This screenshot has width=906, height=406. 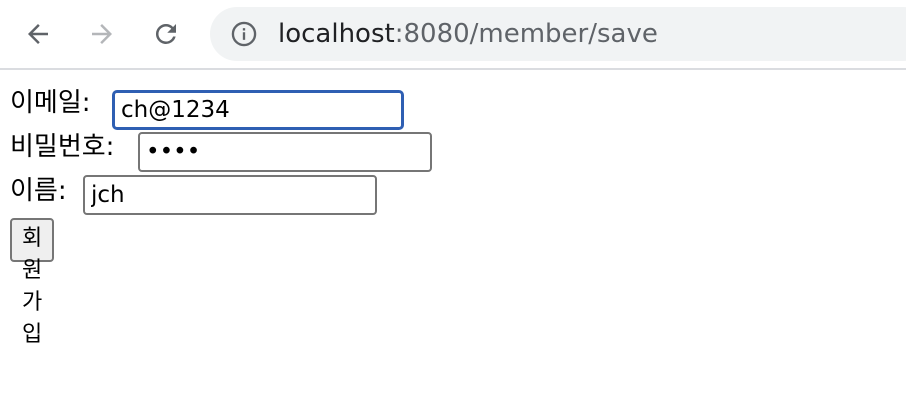 I want to click on url-path: :8080/member/save, so click(x=526, y=34).